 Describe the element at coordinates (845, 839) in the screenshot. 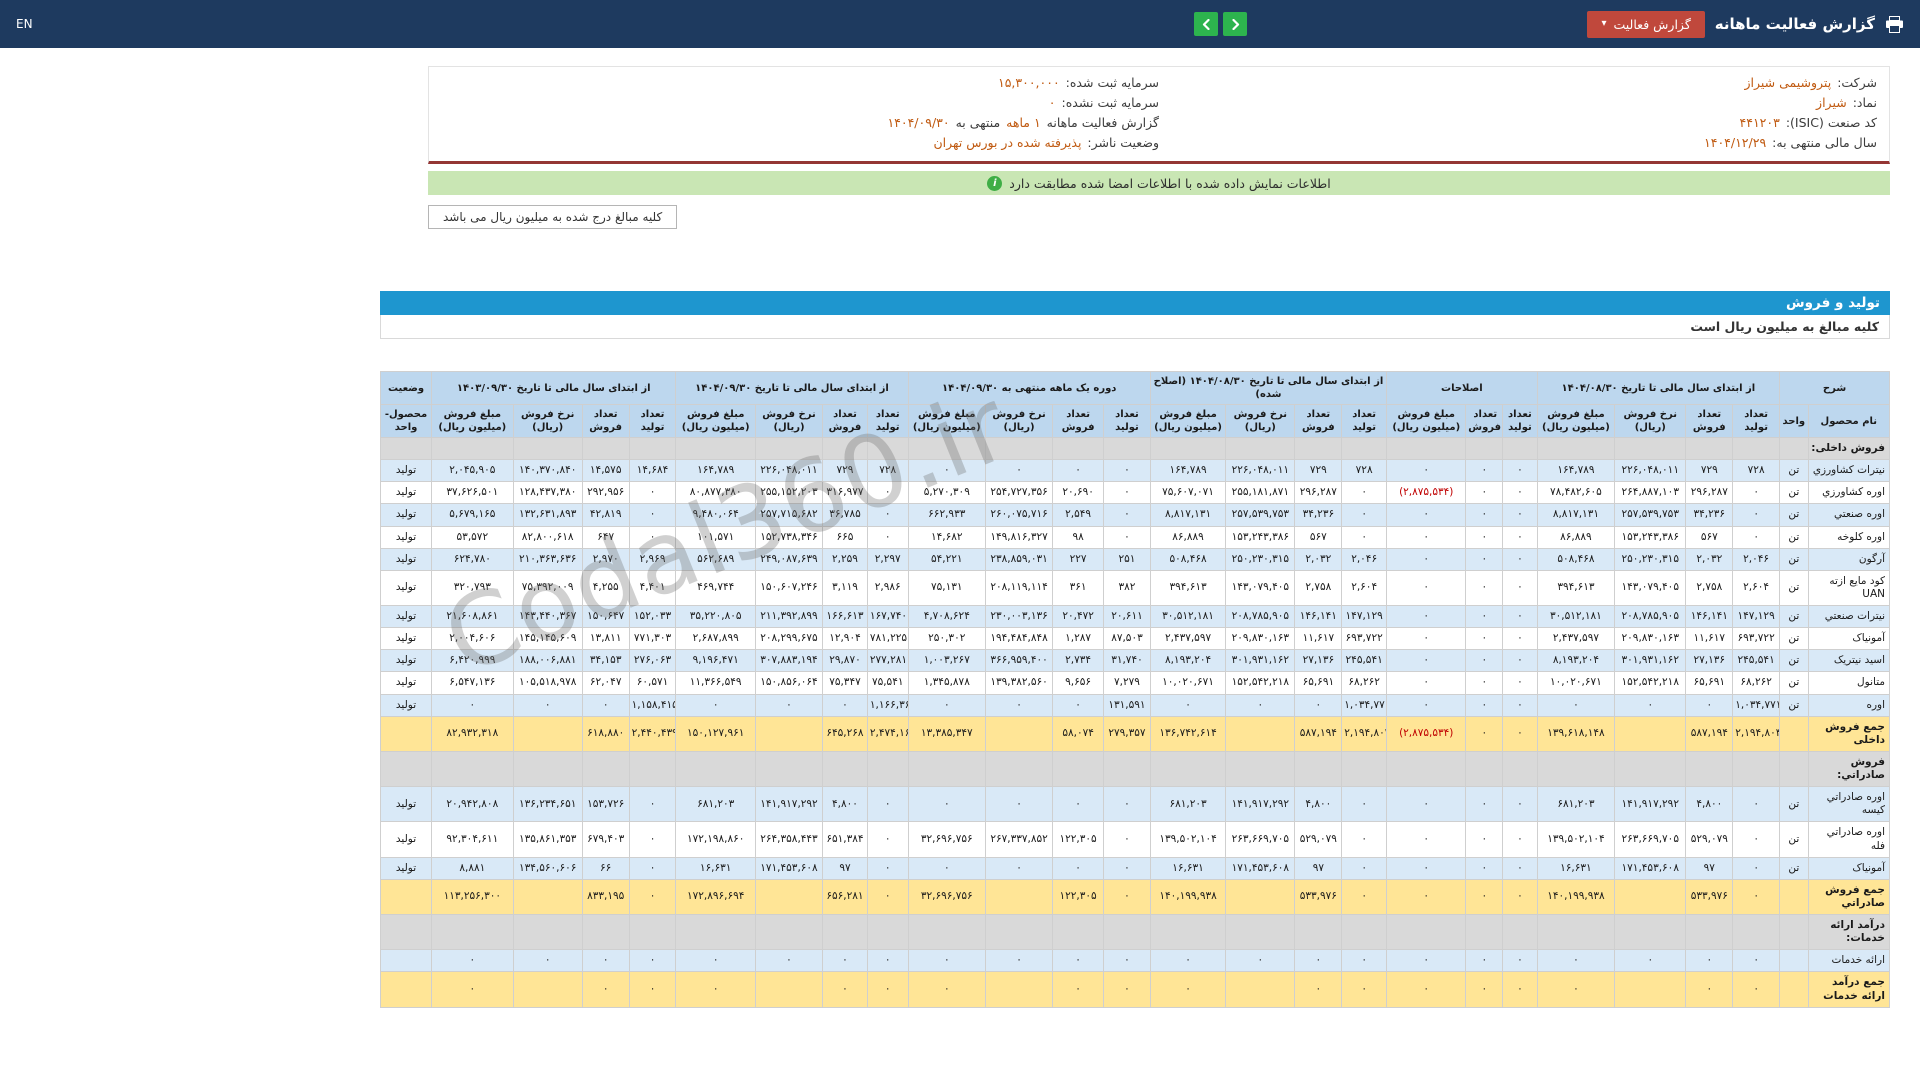

I see `value-cell: ۶۵۱,۳۸۴` at that location.